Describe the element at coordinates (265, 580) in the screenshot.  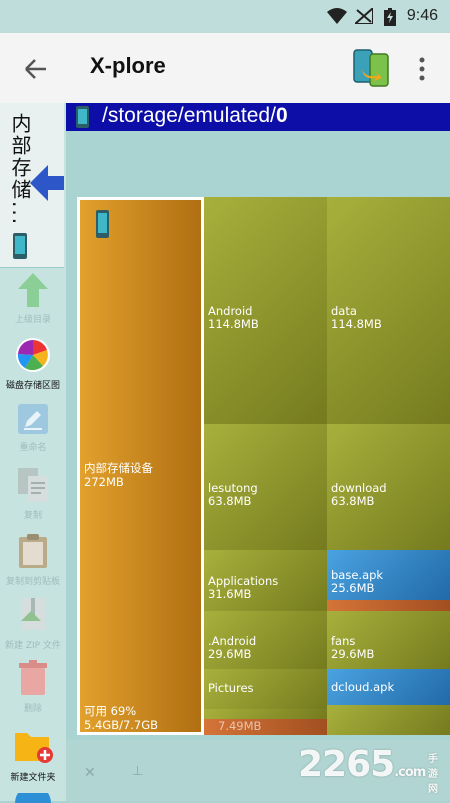
I see `disk-map-item: Applications 31.6MB` at that location.